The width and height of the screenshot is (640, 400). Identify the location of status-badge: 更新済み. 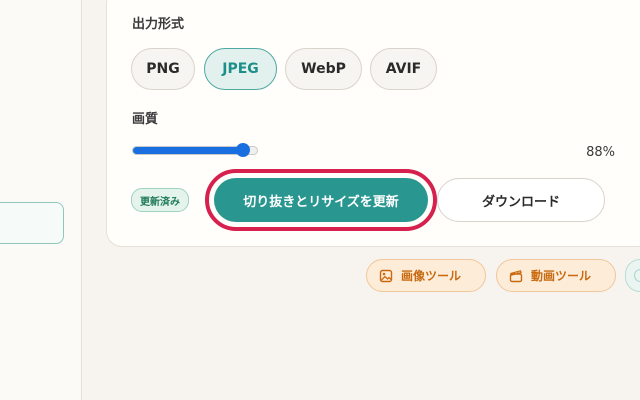
(160, 200).